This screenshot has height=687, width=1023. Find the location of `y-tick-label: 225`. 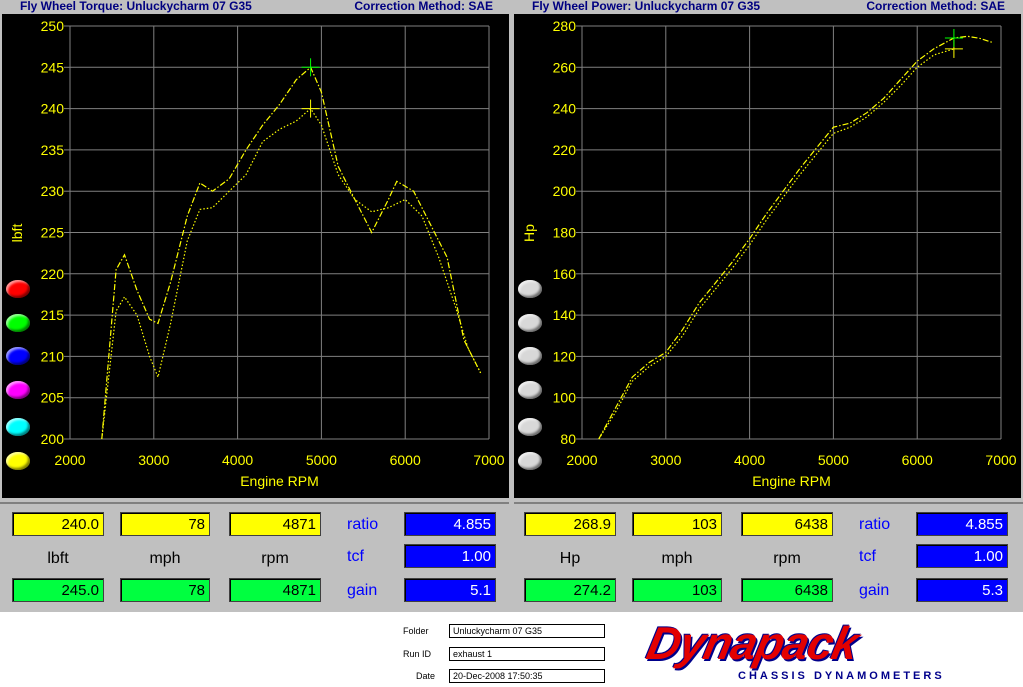

y-tick-label: 225 is located at coordinates (53, 233).